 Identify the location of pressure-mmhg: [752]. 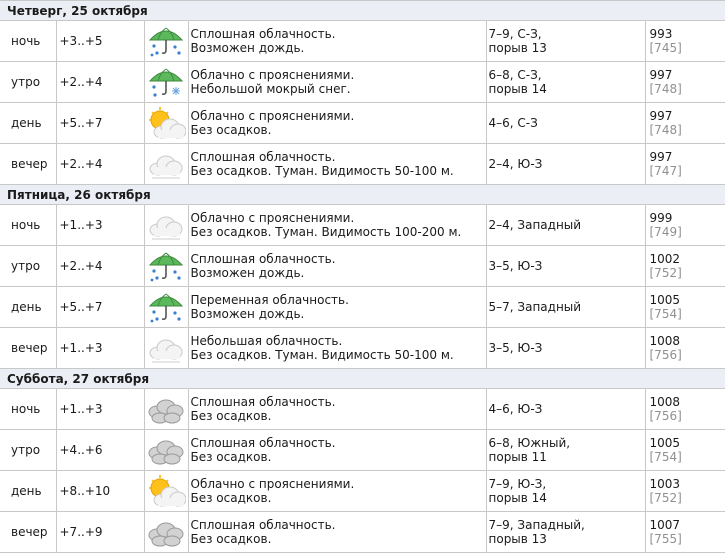
(665, 498).